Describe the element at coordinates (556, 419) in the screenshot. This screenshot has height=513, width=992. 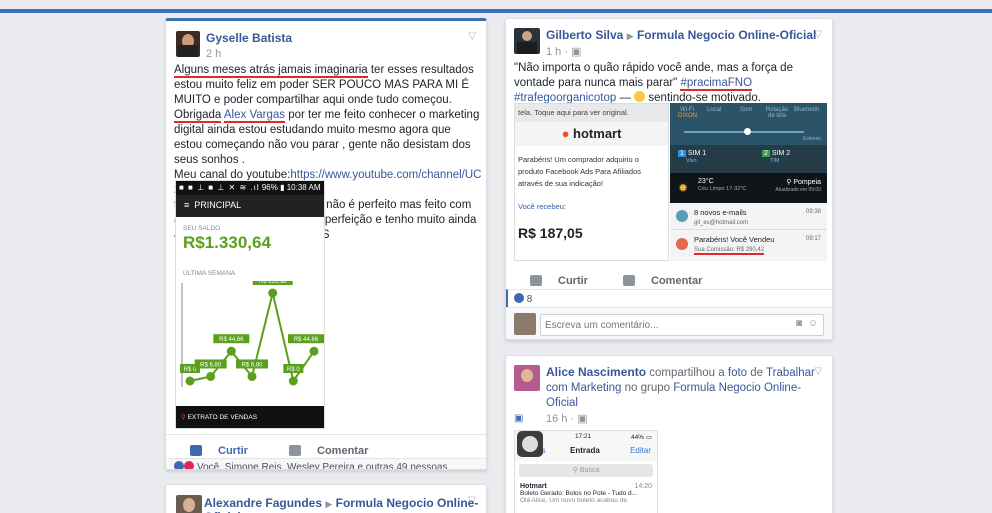
I see `post-time: 16 h` at that location.